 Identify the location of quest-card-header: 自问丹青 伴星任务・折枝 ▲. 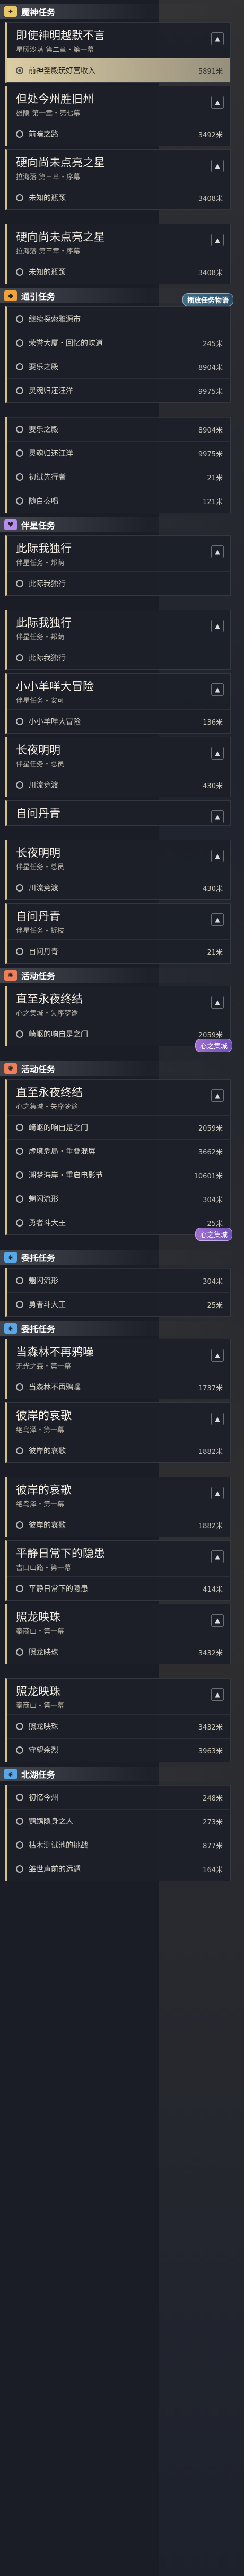
(119, 921).